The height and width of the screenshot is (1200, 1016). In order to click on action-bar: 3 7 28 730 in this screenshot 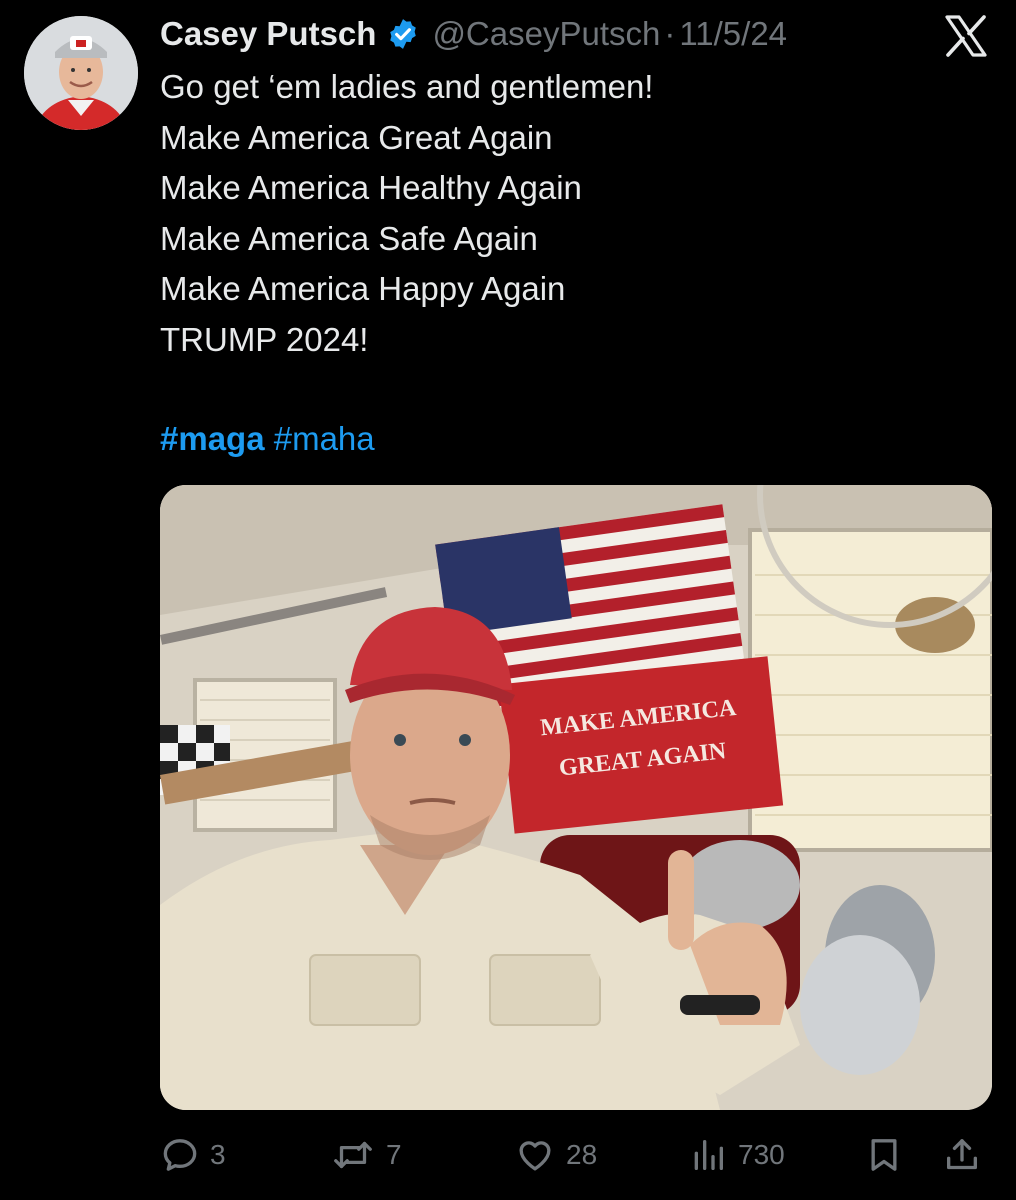, I will do `click(576, 1155)`.